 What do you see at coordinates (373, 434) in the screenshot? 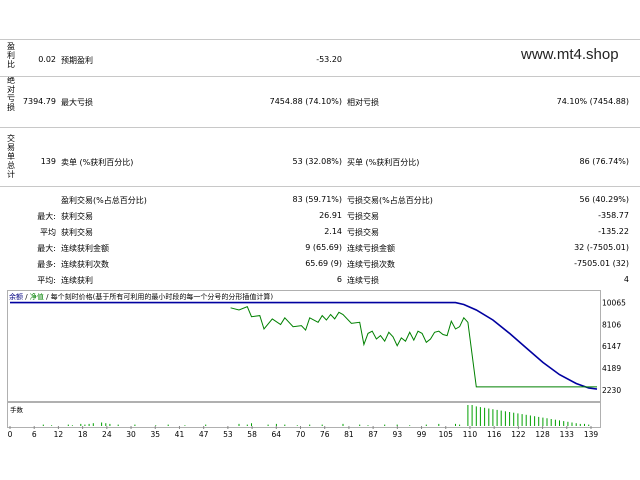
I see `x-tick-label: 87` at bounding box center [373, 434].